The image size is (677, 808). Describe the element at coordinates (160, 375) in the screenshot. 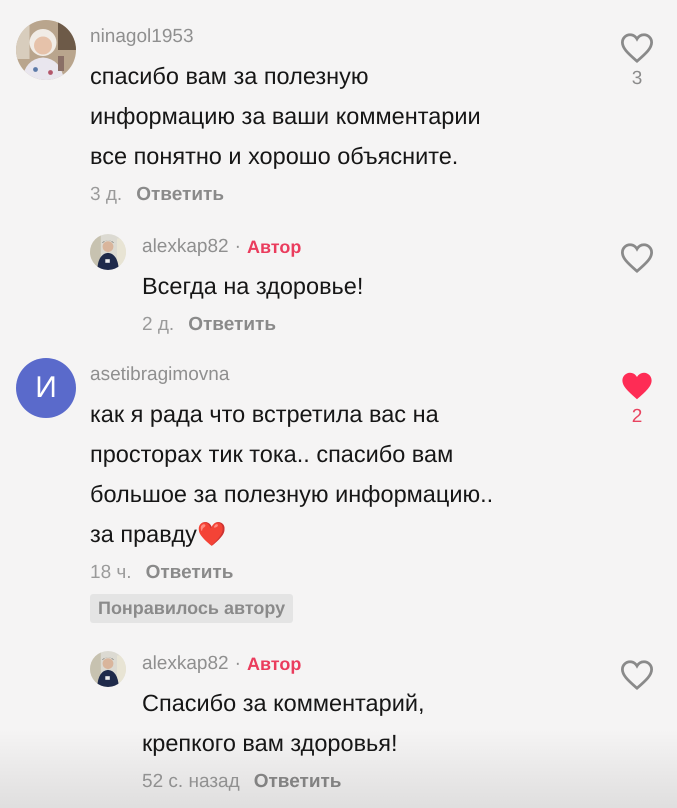

I see `username: asetibragimovna` at that location.